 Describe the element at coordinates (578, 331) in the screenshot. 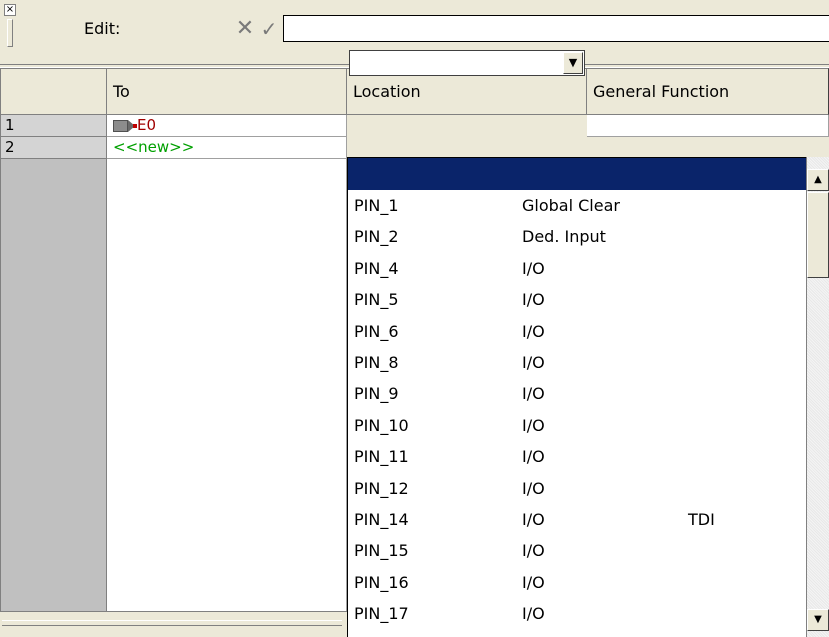

I see `dropdown-option: PIN_6 I/O` at that location.